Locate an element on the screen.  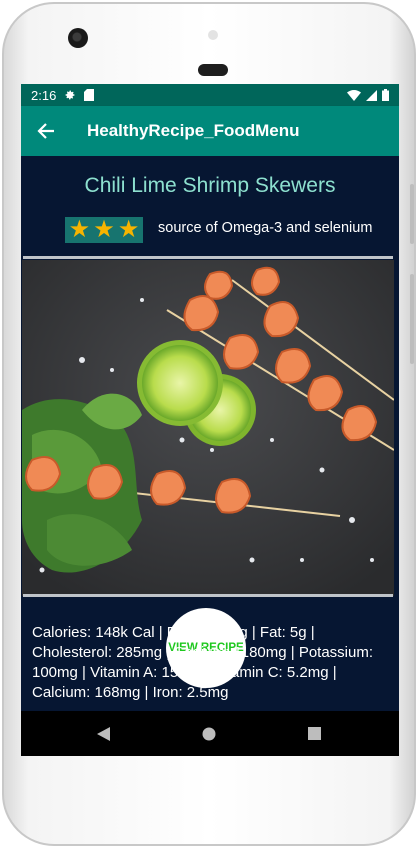
sd-card-icon is located at coordinates (89, 95).